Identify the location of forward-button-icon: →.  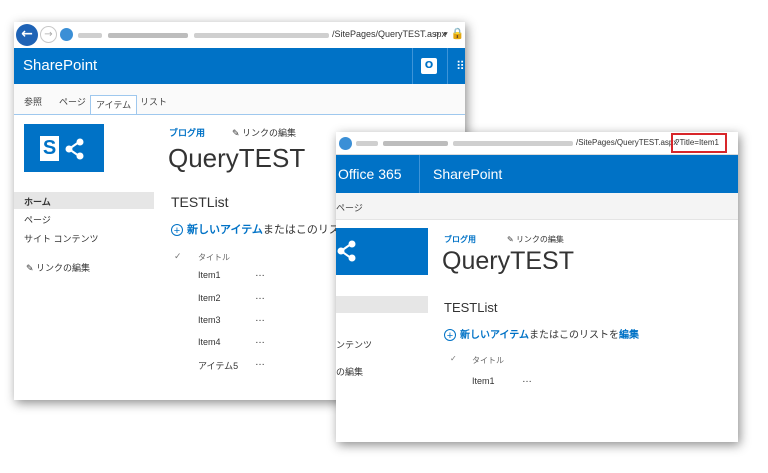
(48, 34).